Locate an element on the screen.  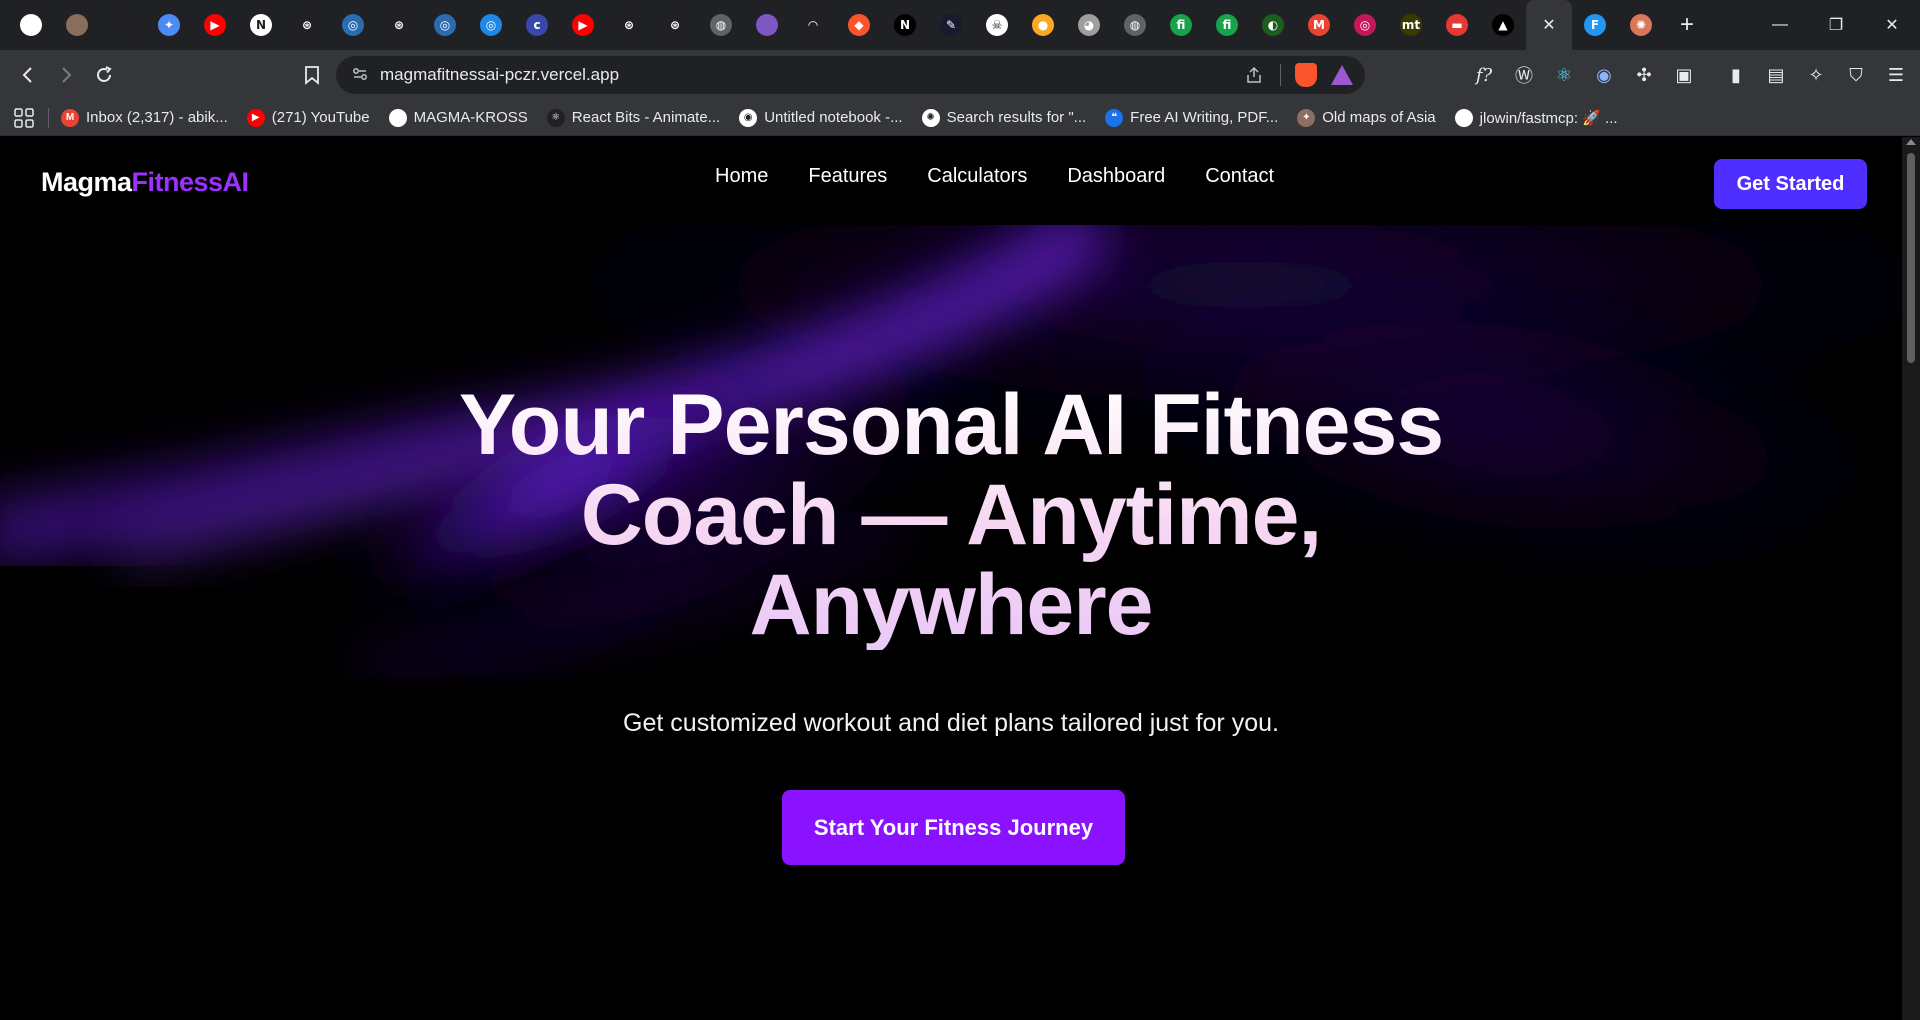
close-window-button: ✕ is located at coordinates (1892, 25).